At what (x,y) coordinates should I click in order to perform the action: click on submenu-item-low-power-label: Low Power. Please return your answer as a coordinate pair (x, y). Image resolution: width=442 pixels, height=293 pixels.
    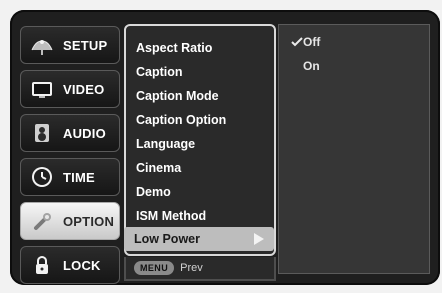
    Looking at the image, I should click on (167, 239).